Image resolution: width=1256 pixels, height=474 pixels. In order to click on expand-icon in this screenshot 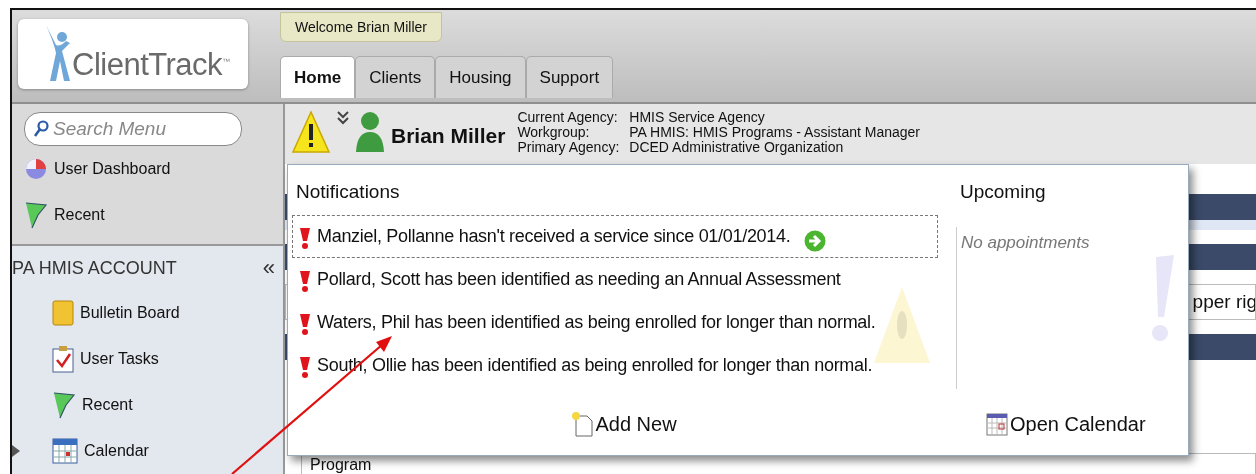, I will do `click(16, 451)`.